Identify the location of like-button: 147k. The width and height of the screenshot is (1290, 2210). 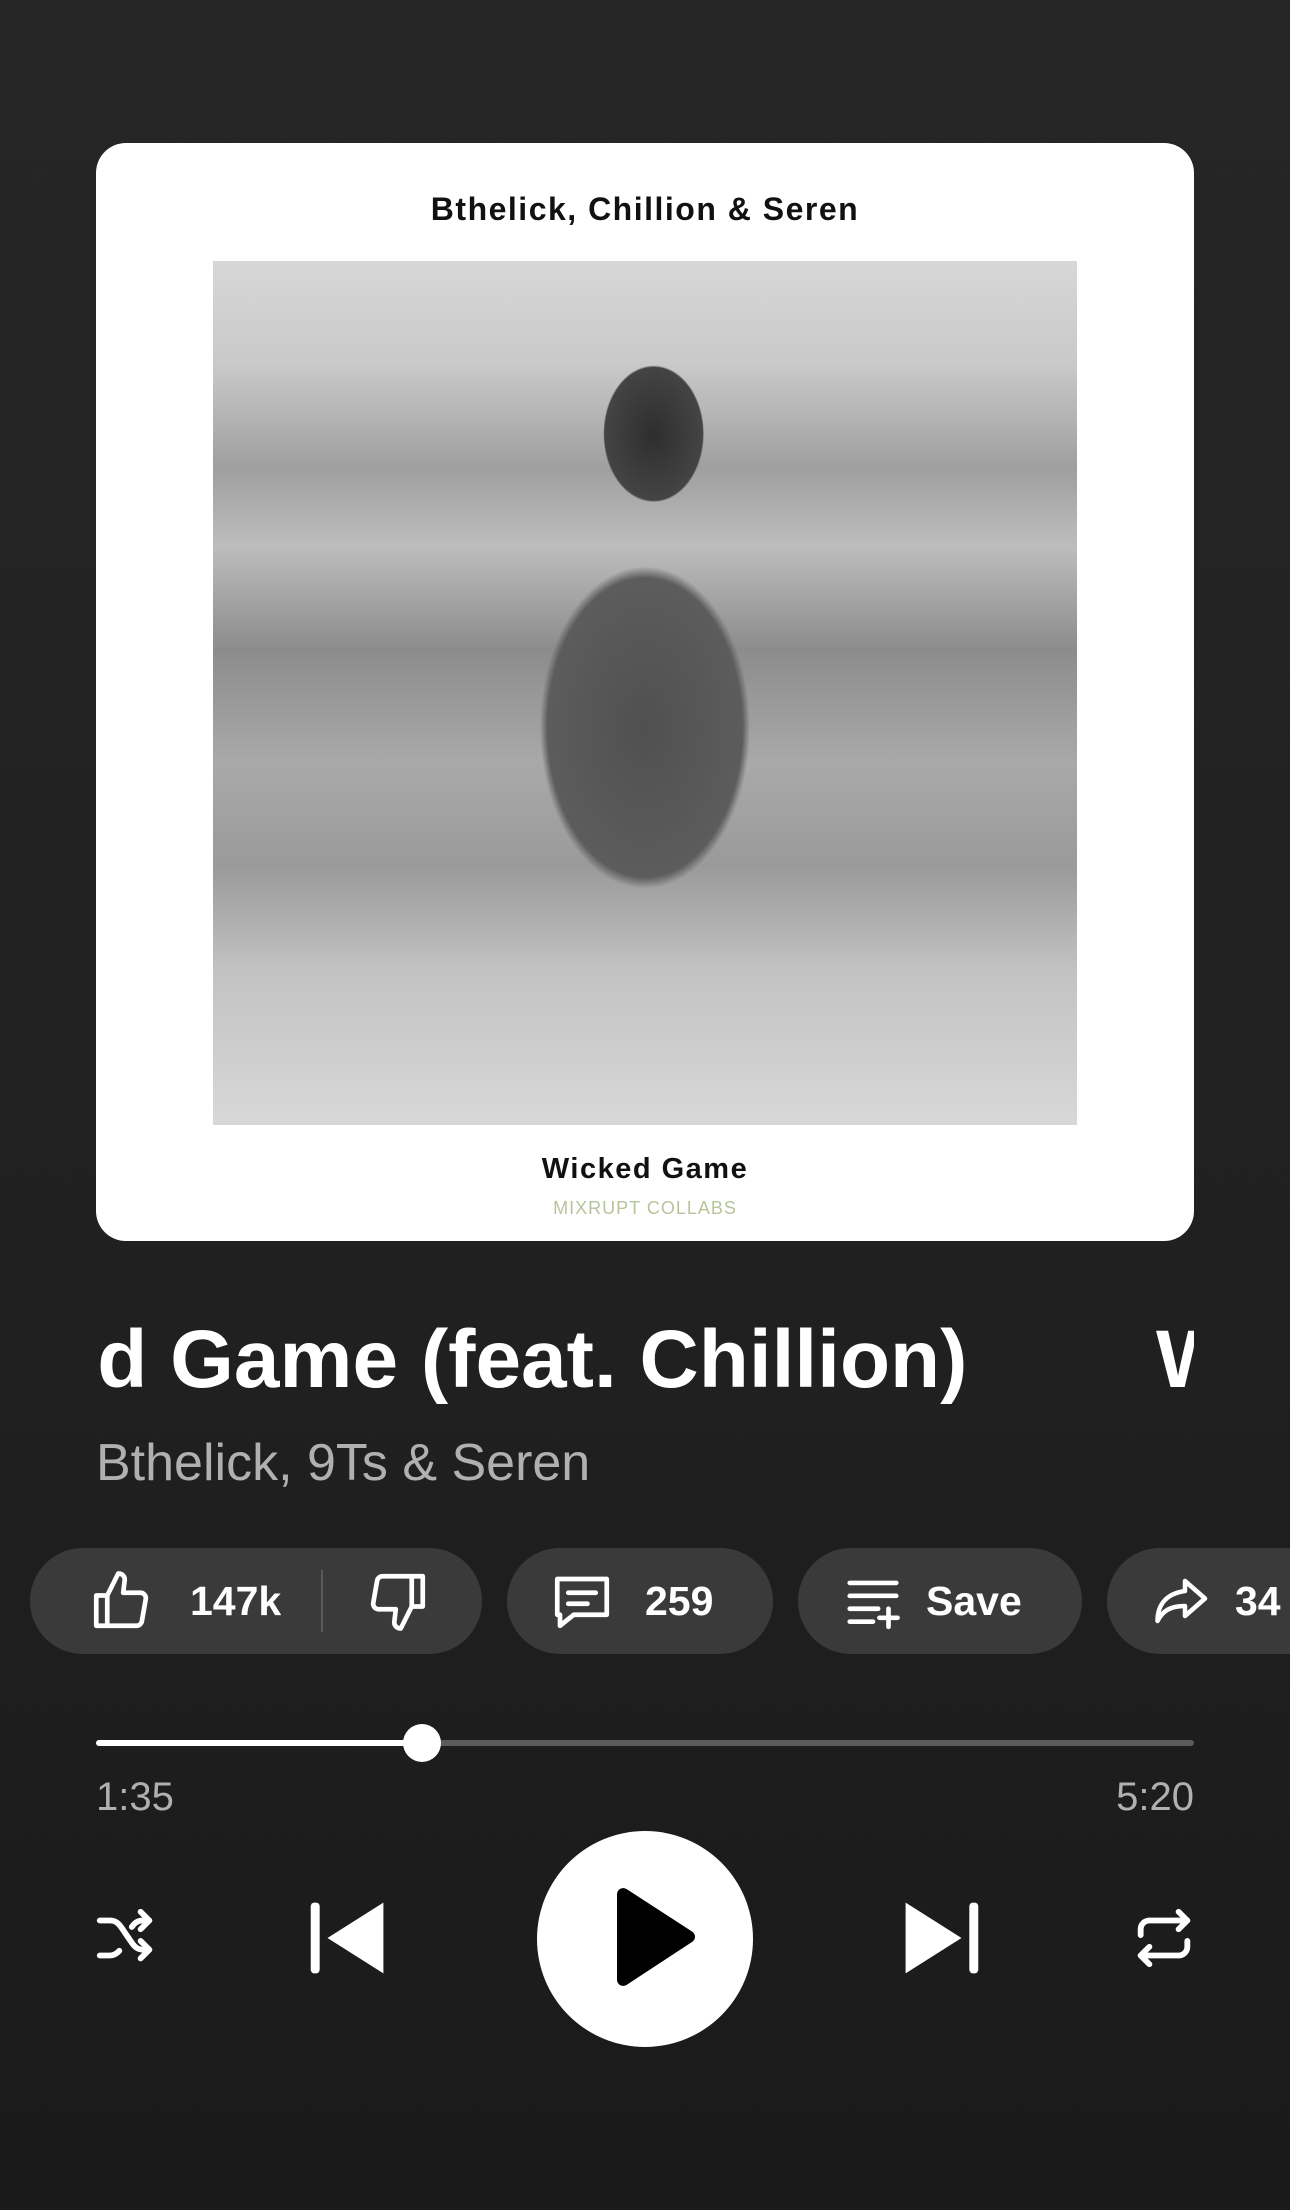
(155, 1601).